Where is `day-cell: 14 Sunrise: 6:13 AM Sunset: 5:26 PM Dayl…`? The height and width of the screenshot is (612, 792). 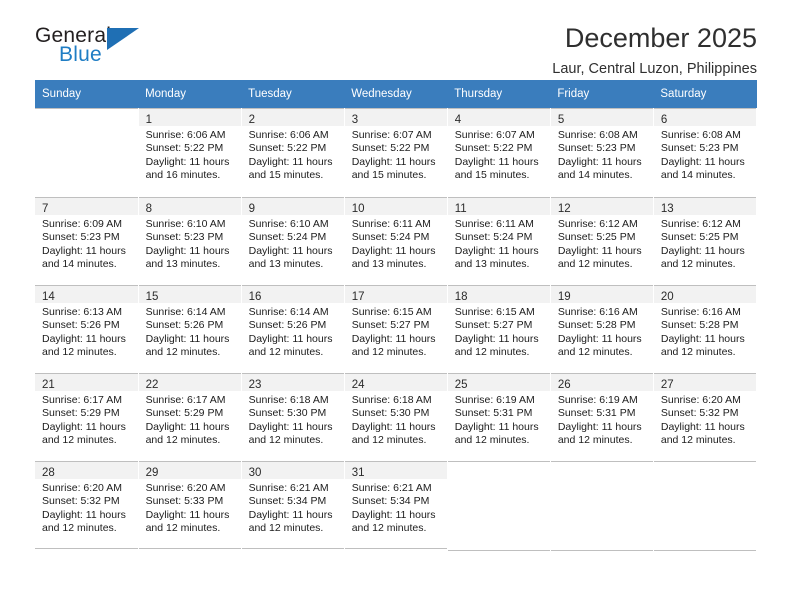 day-cell: 14 Sunrise: 6:13 AM Sunset: 5:26 PM Dayl… is located at coordinates (86, 329).